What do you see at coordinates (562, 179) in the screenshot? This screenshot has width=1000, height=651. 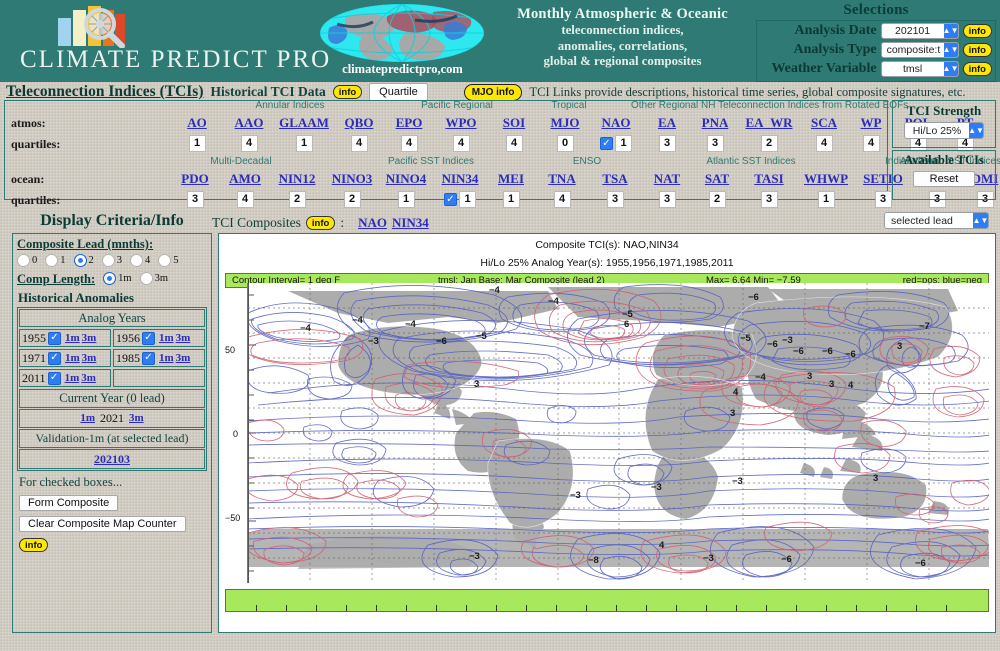 I see `tci-link-tna: TNA` at bounding box center [562, 179].